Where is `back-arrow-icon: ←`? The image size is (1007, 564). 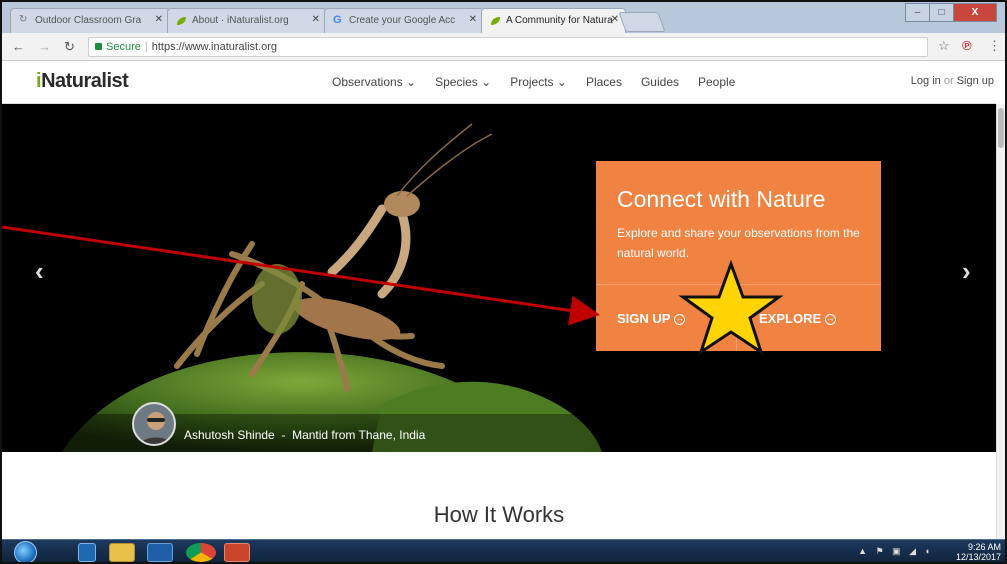
back-arrow-icon: ← is located at coordinates (18, 46).